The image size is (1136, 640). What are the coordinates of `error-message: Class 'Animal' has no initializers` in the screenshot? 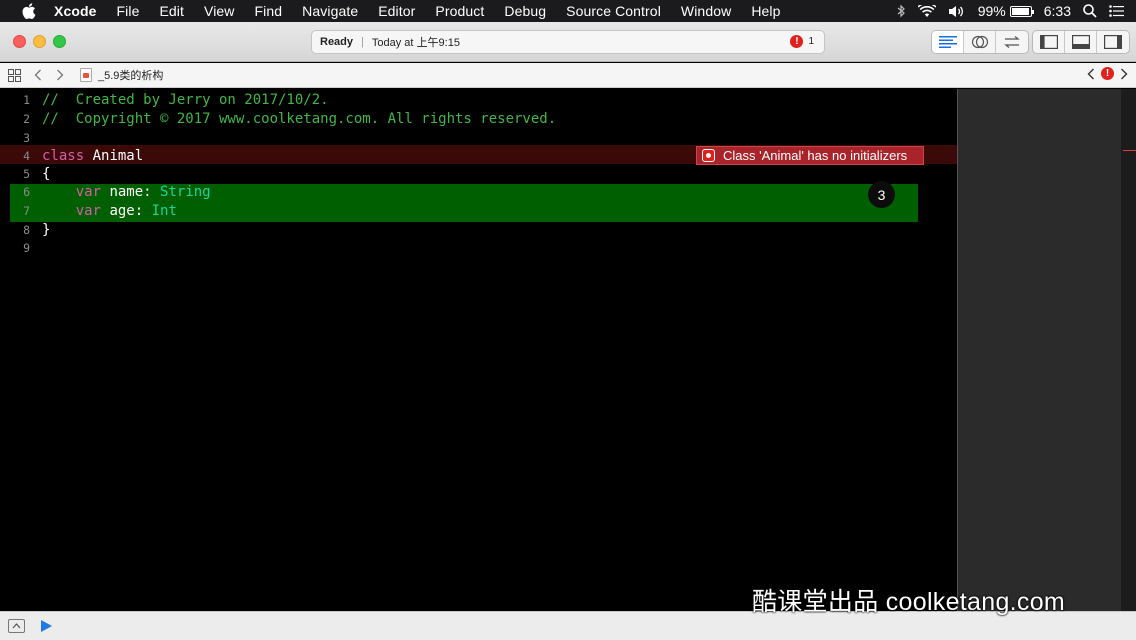 It's located at (815, 155).